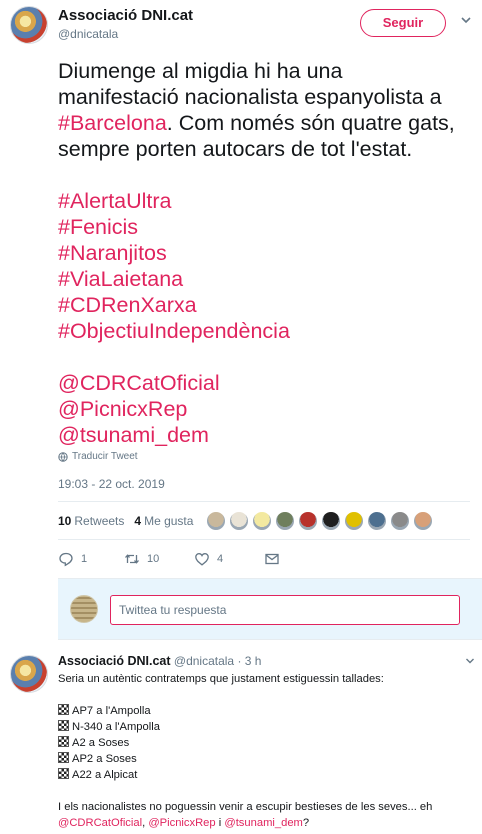 The image size is (482, 834). I want to click on likes-stat: 4 Me gusta, so click(163, 521).